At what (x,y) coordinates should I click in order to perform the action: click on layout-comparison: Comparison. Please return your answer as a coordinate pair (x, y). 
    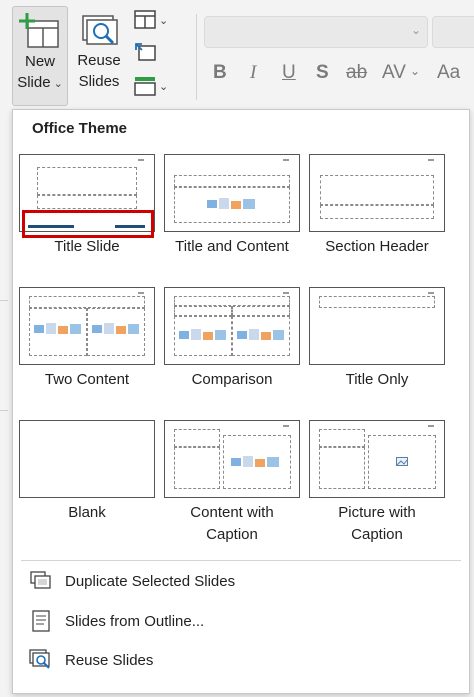
    Looking at the image, I should click on (232, 339).